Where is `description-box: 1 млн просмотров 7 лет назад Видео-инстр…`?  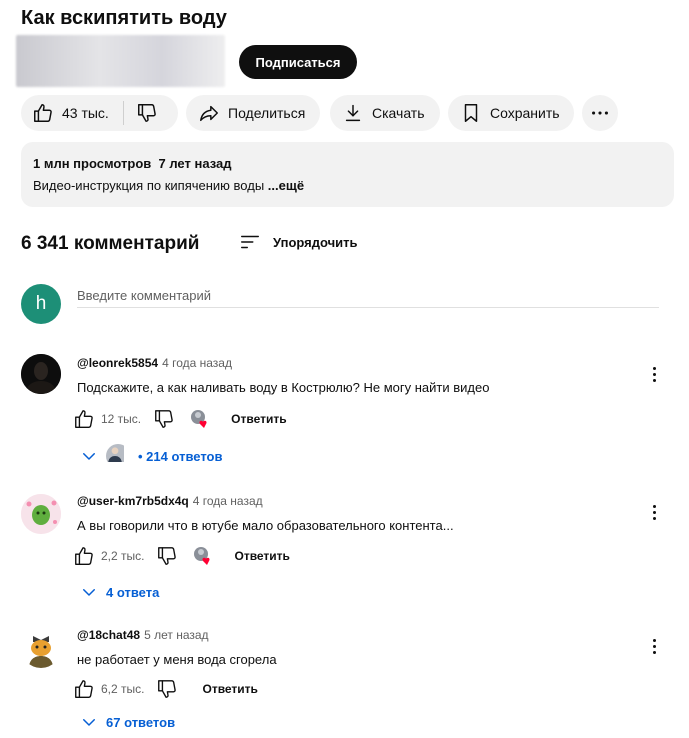
description-box: 1 млн просмотров 7 лет назад Видео-инстр… is located at coordinates (347, 174).